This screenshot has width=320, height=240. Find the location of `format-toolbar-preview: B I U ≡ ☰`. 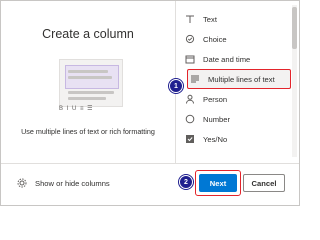

format-toolbar-preview: B I U ≡ ☰ is located at coordinates (76, 109).